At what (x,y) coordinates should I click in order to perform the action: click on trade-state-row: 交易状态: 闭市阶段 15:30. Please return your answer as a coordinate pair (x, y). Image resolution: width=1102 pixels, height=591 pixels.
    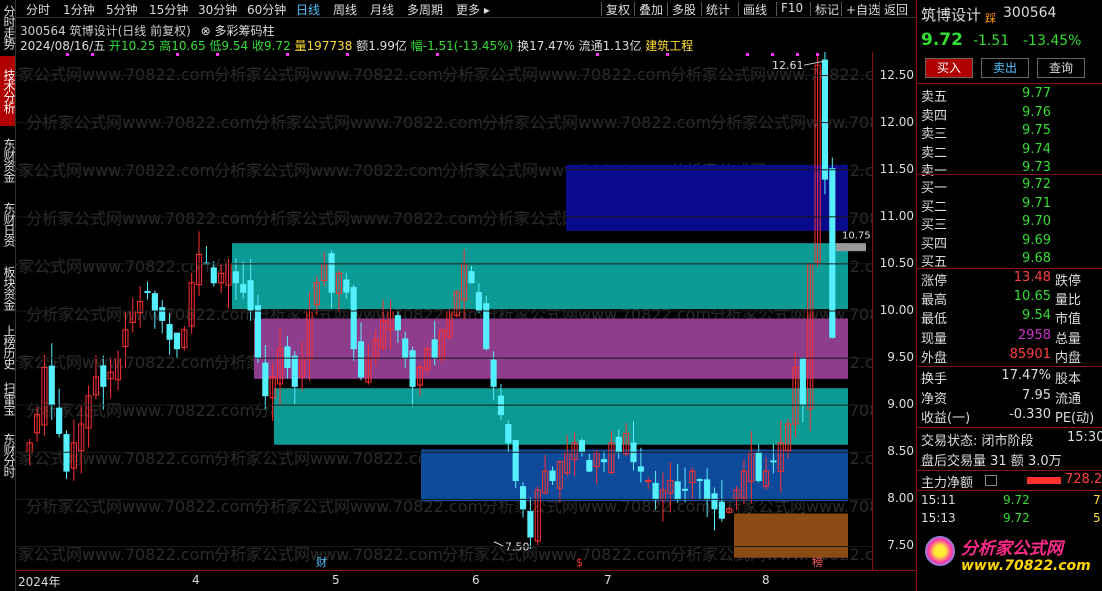
    Looking at the image, I should click on (1009, 439).